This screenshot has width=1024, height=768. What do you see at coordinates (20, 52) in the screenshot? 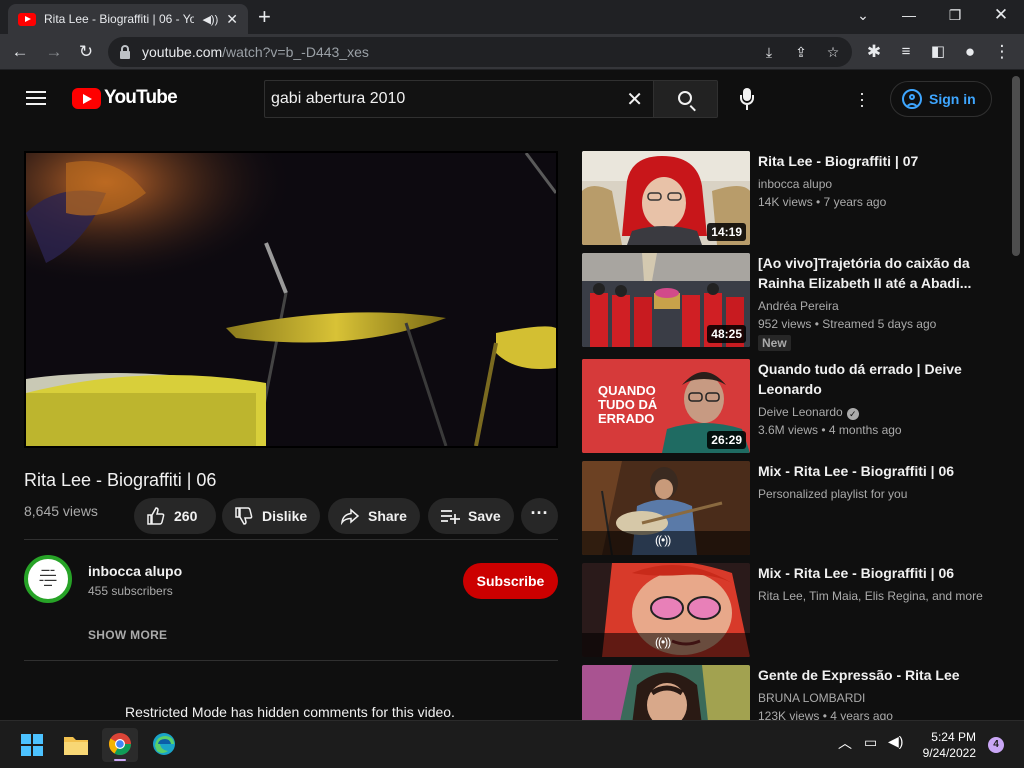
I see `back-arrow-icon: ←` at bounding box center [20, 52].